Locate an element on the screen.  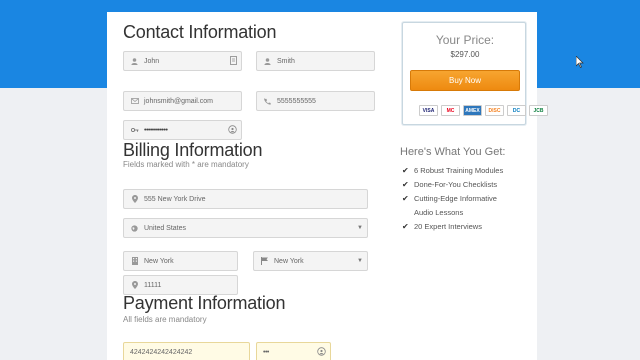
billing-heading: Billing Information is located at coordinates (193, 150).